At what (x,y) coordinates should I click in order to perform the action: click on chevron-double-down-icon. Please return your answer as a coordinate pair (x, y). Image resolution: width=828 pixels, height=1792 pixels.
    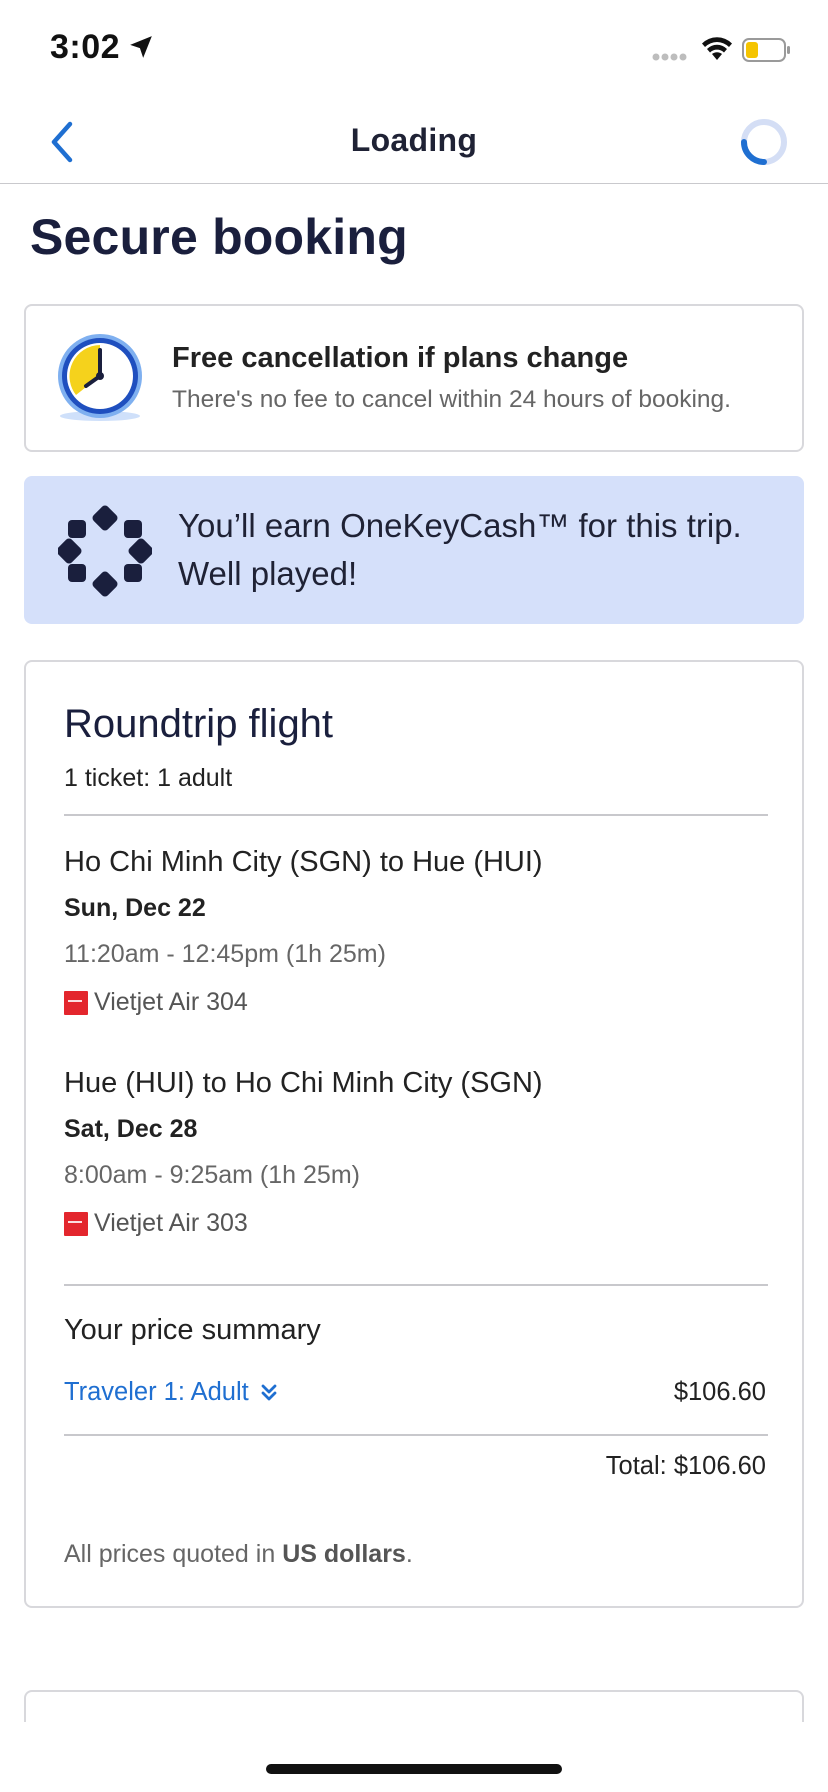
    Looking at the image, I should click on (269, 1392).